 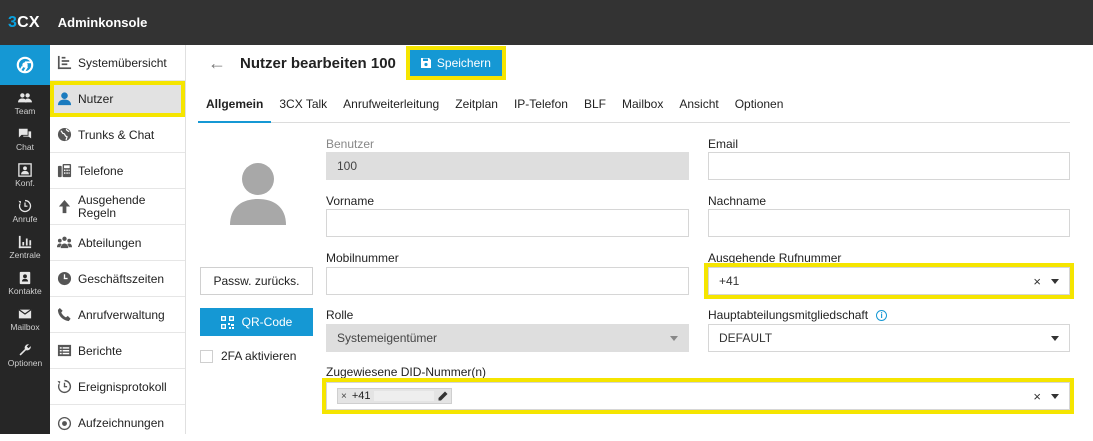 What do you see at coordinates (507, 281) in the screenshot?
I see `mobil-input` at bounding box center [507, 281].